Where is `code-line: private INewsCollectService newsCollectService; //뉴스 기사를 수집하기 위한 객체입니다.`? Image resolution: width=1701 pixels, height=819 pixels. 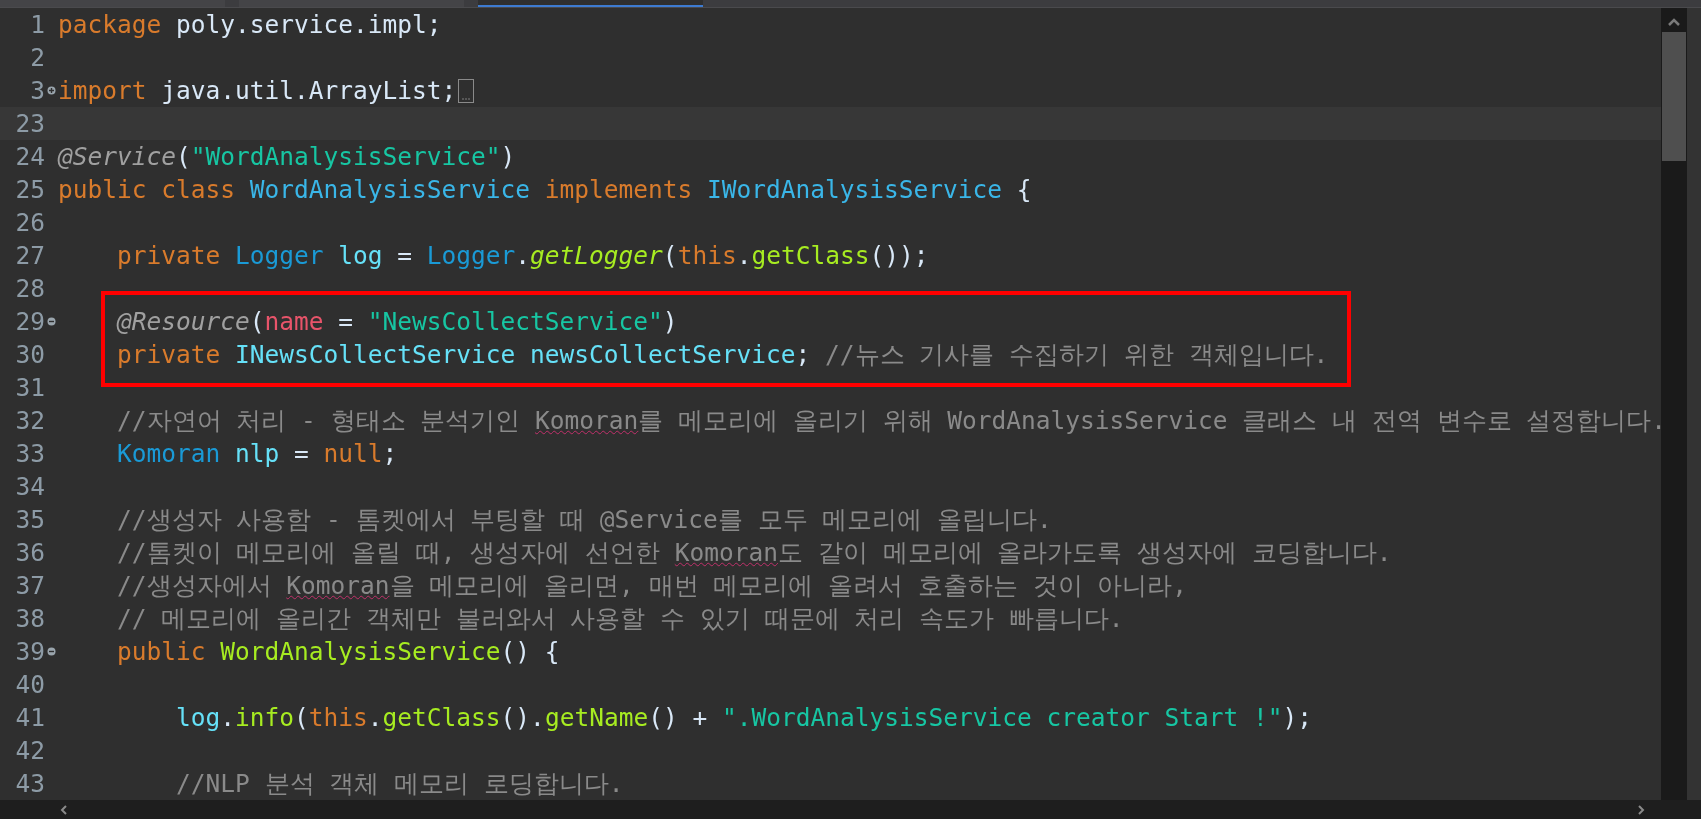
code-line: private INewsCollectService newsCollectService; //뉴스 기사를 수집하기 위한 객체입니다. is located at coordinates (722, 355).